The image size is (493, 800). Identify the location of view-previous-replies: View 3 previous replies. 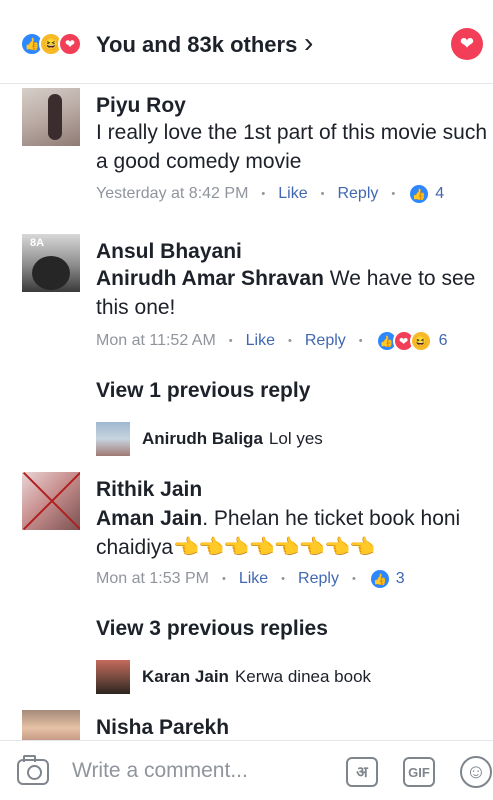
(212, 629).